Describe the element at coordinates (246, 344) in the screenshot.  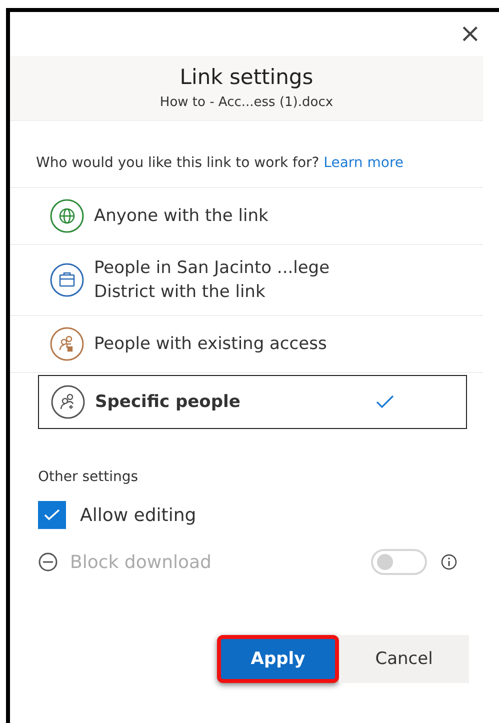
I see `audience-option: People with existing access` at that location.